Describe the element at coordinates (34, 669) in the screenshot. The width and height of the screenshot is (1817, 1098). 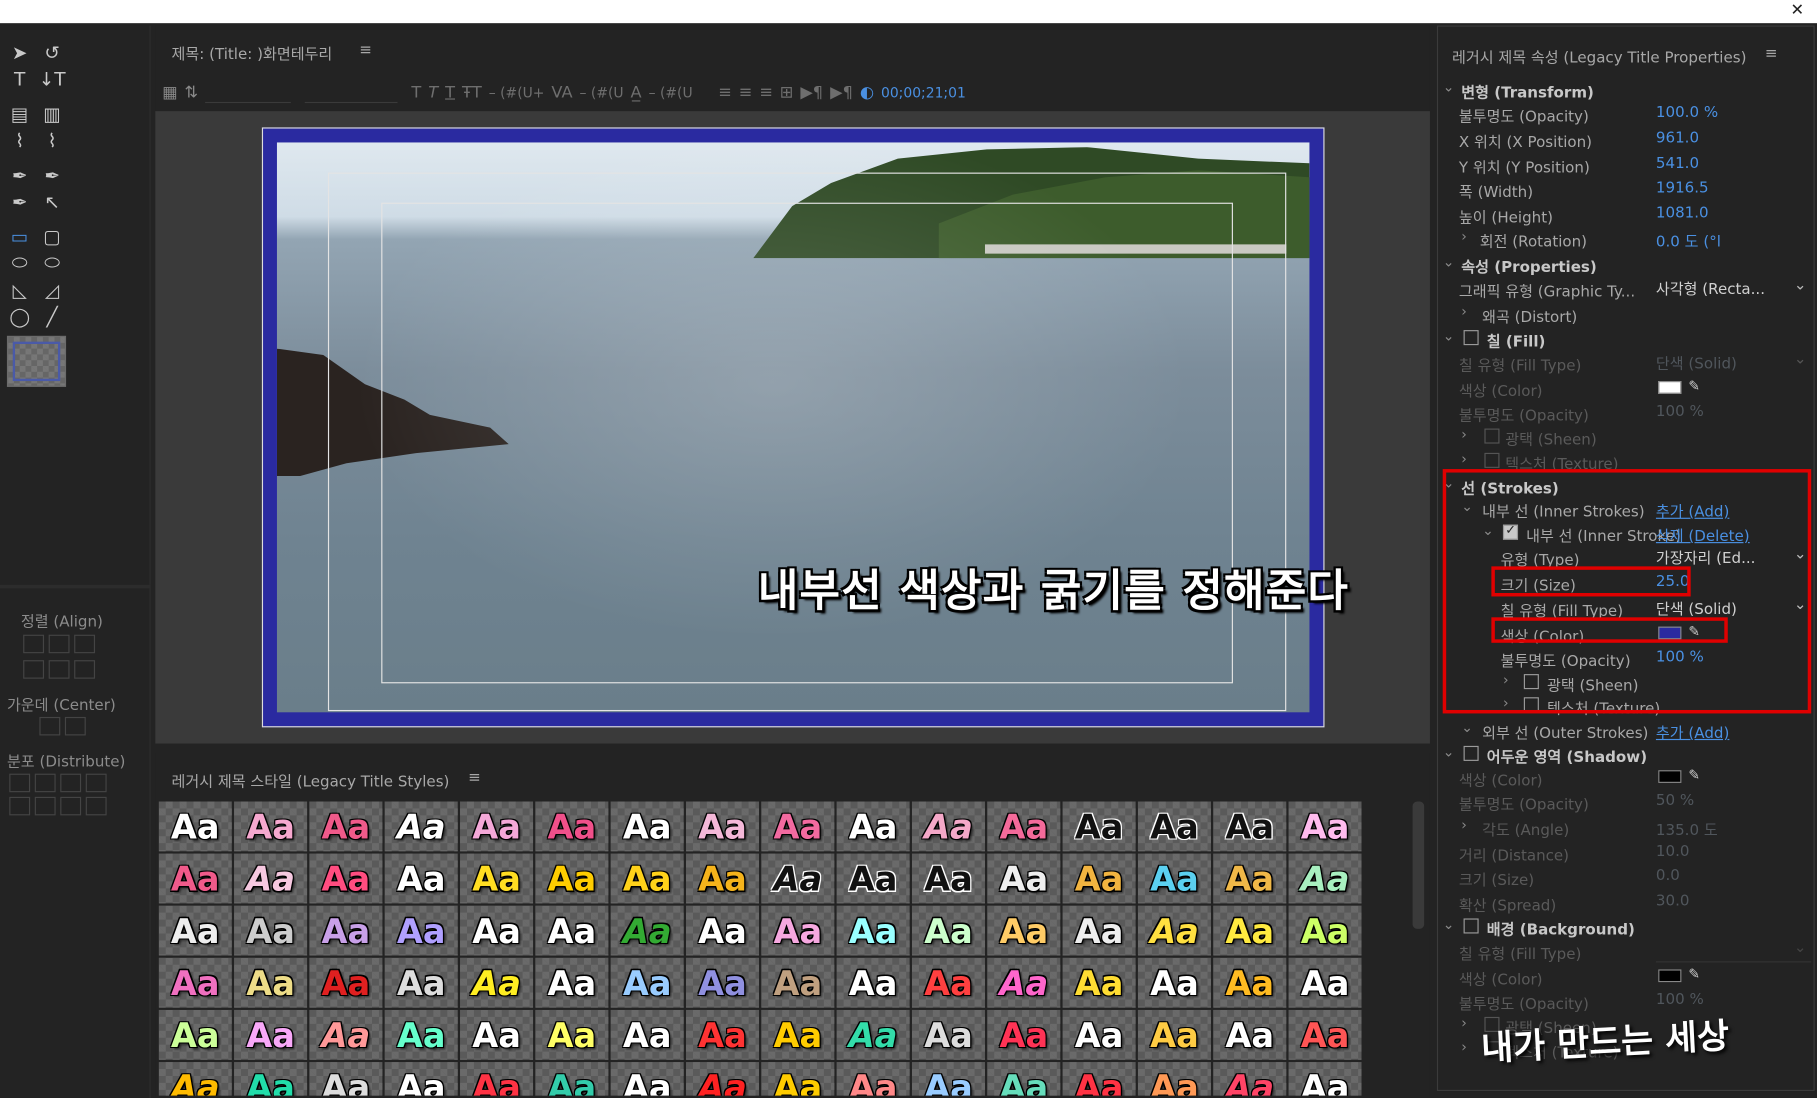
I see `align-top-button` at that location.